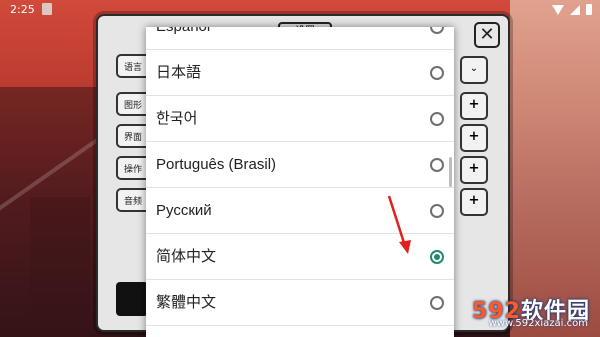 This screenshot has height=337, width=600. Describe the element at coordinates (405, 247) in the screenshot. I see `arrow-head` at that location.